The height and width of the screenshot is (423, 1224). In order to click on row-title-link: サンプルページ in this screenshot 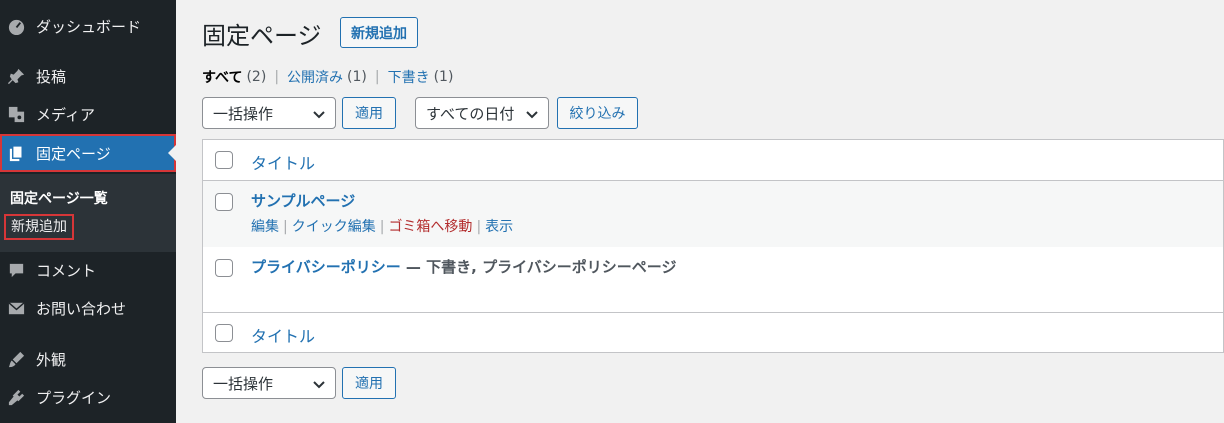, I will do `click(303, 200)`.